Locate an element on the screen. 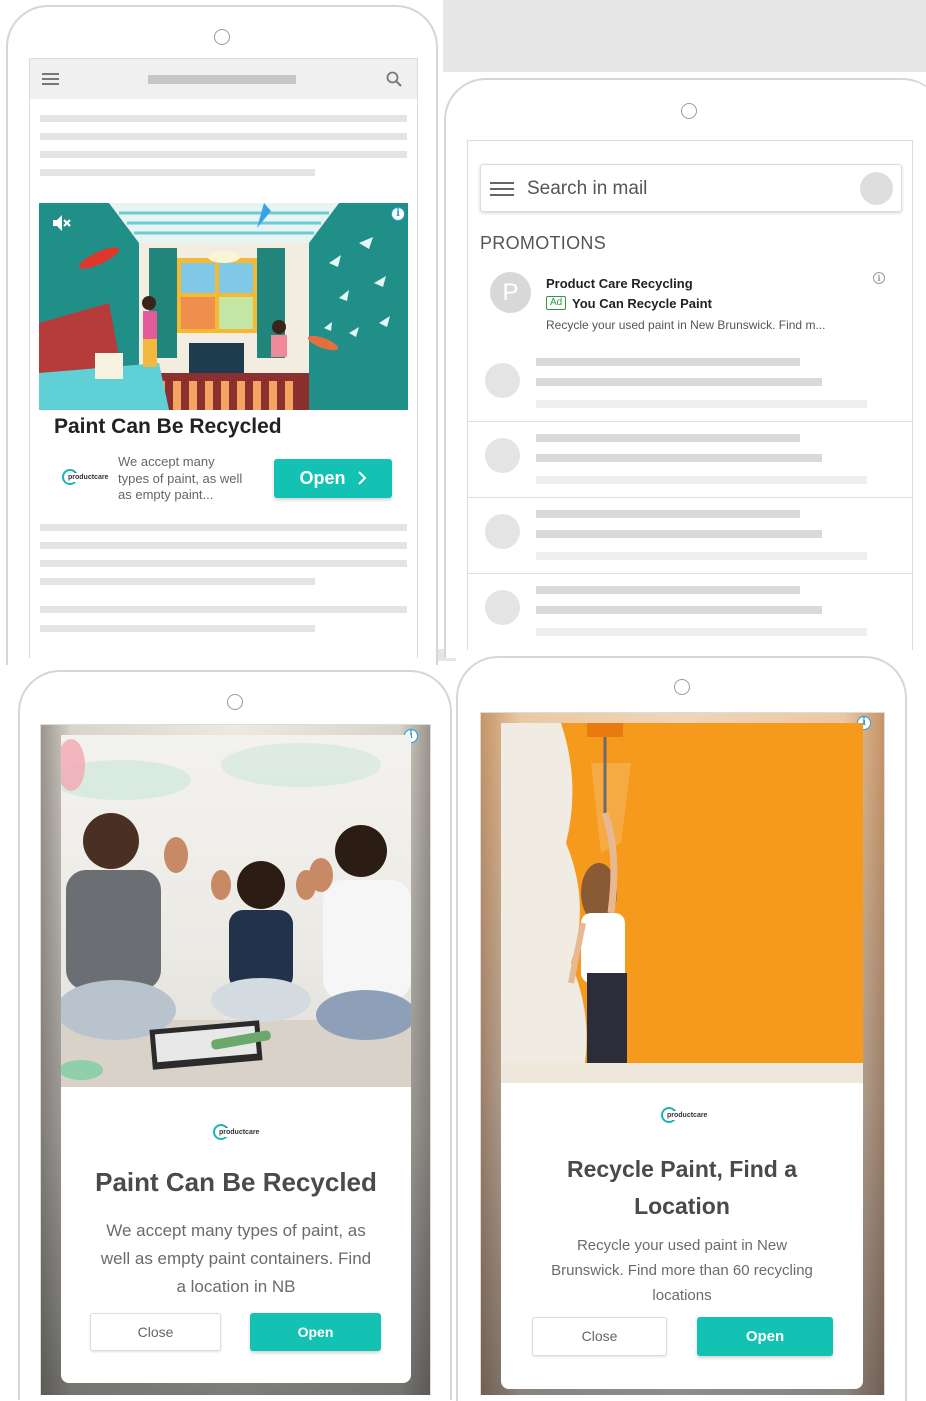  section-label: PROMOTIONS is located at coordinates (543, 243).